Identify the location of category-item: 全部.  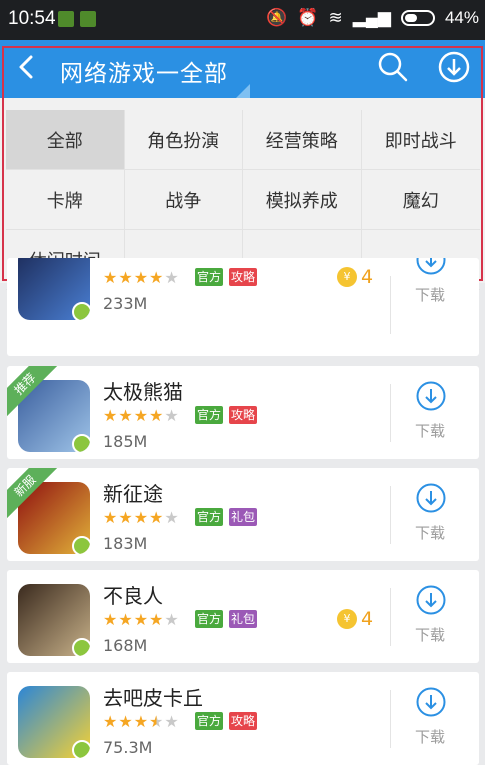
(65, 140).